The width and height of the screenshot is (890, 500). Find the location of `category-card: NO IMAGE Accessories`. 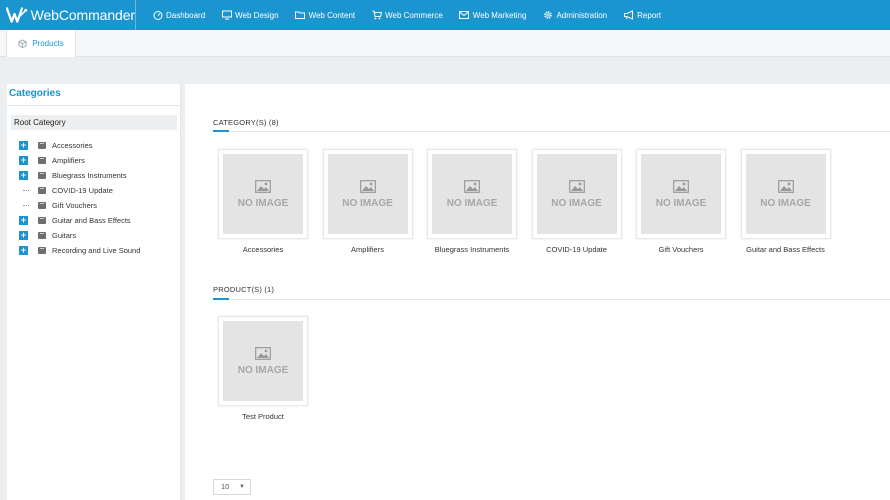

category-card: NO IMAGE Accessories is located at coordinates (263, 201).